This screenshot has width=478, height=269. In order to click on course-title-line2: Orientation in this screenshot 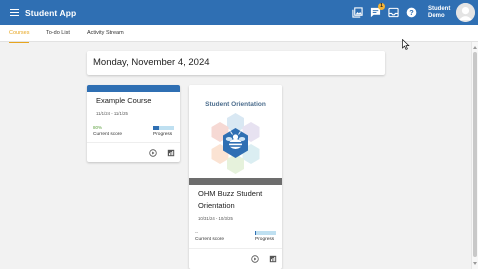, I will do `click(216, 205)`.